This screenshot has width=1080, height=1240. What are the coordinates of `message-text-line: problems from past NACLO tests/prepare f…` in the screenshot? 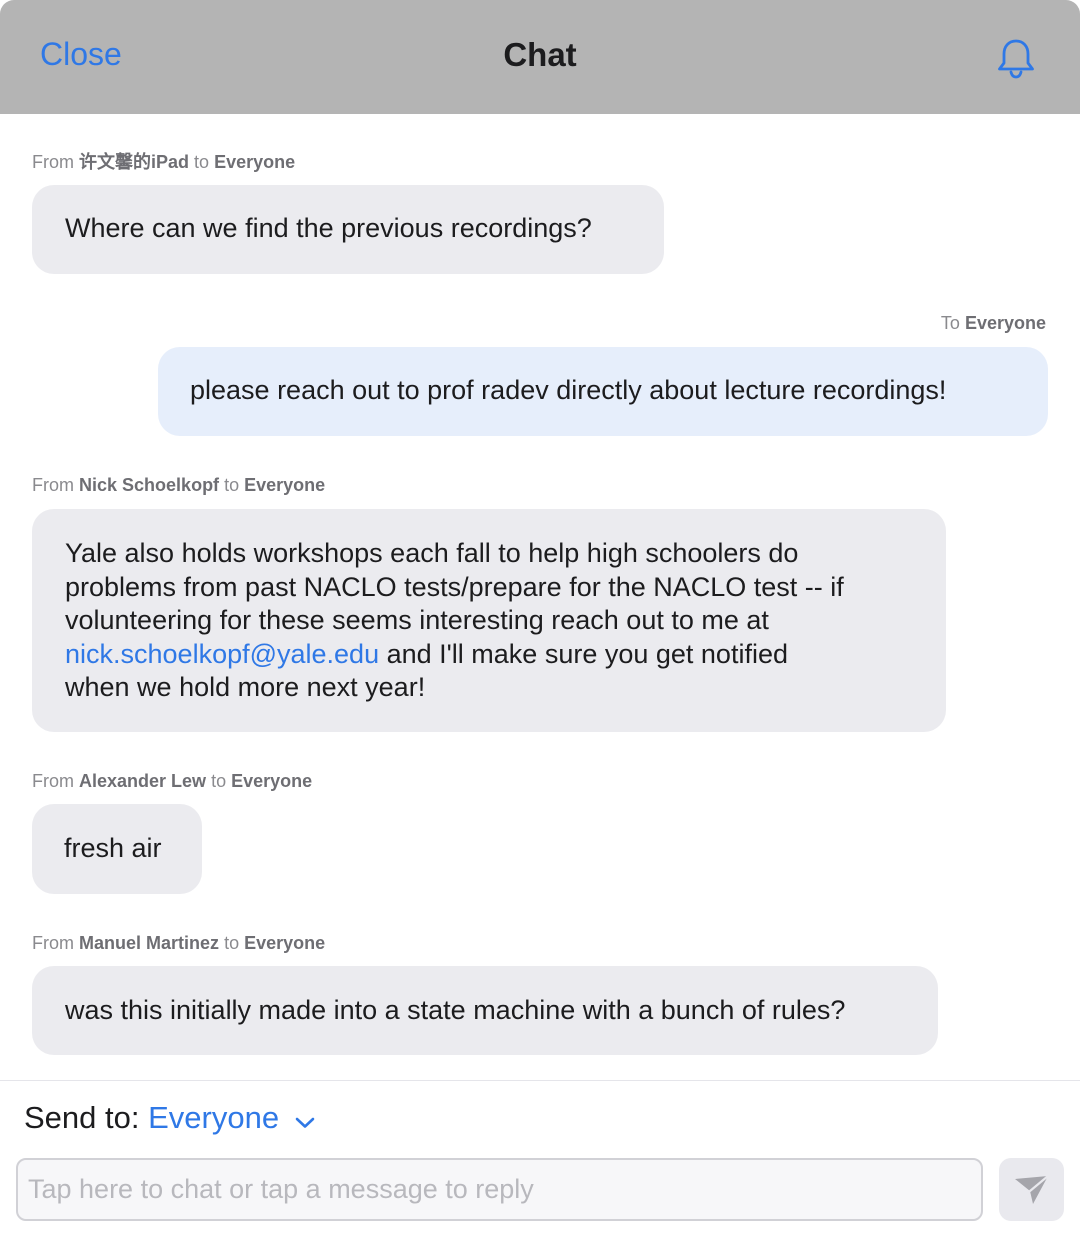 It's located at (454, 586).